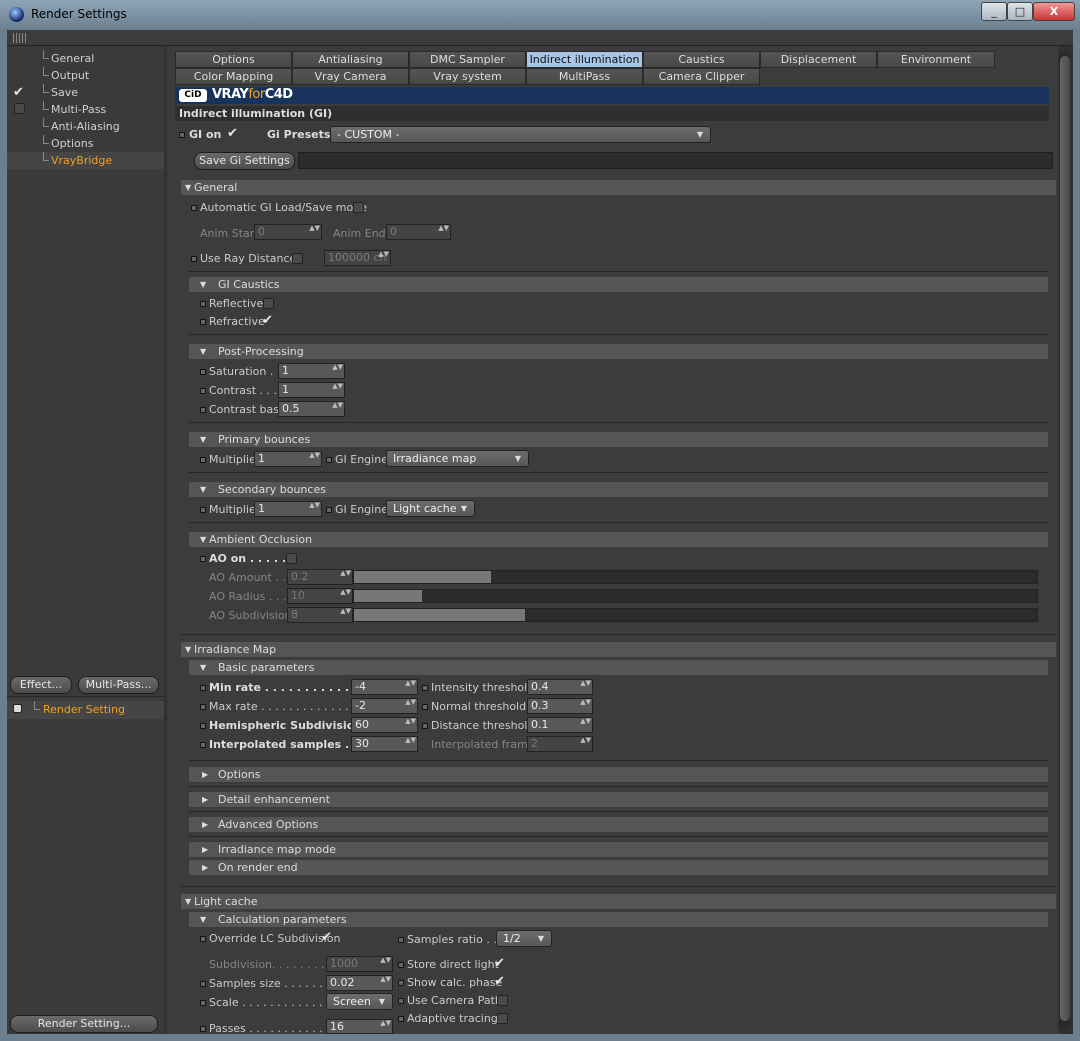  I want to click on tab-caustics: Caustics, so click(701, 59).